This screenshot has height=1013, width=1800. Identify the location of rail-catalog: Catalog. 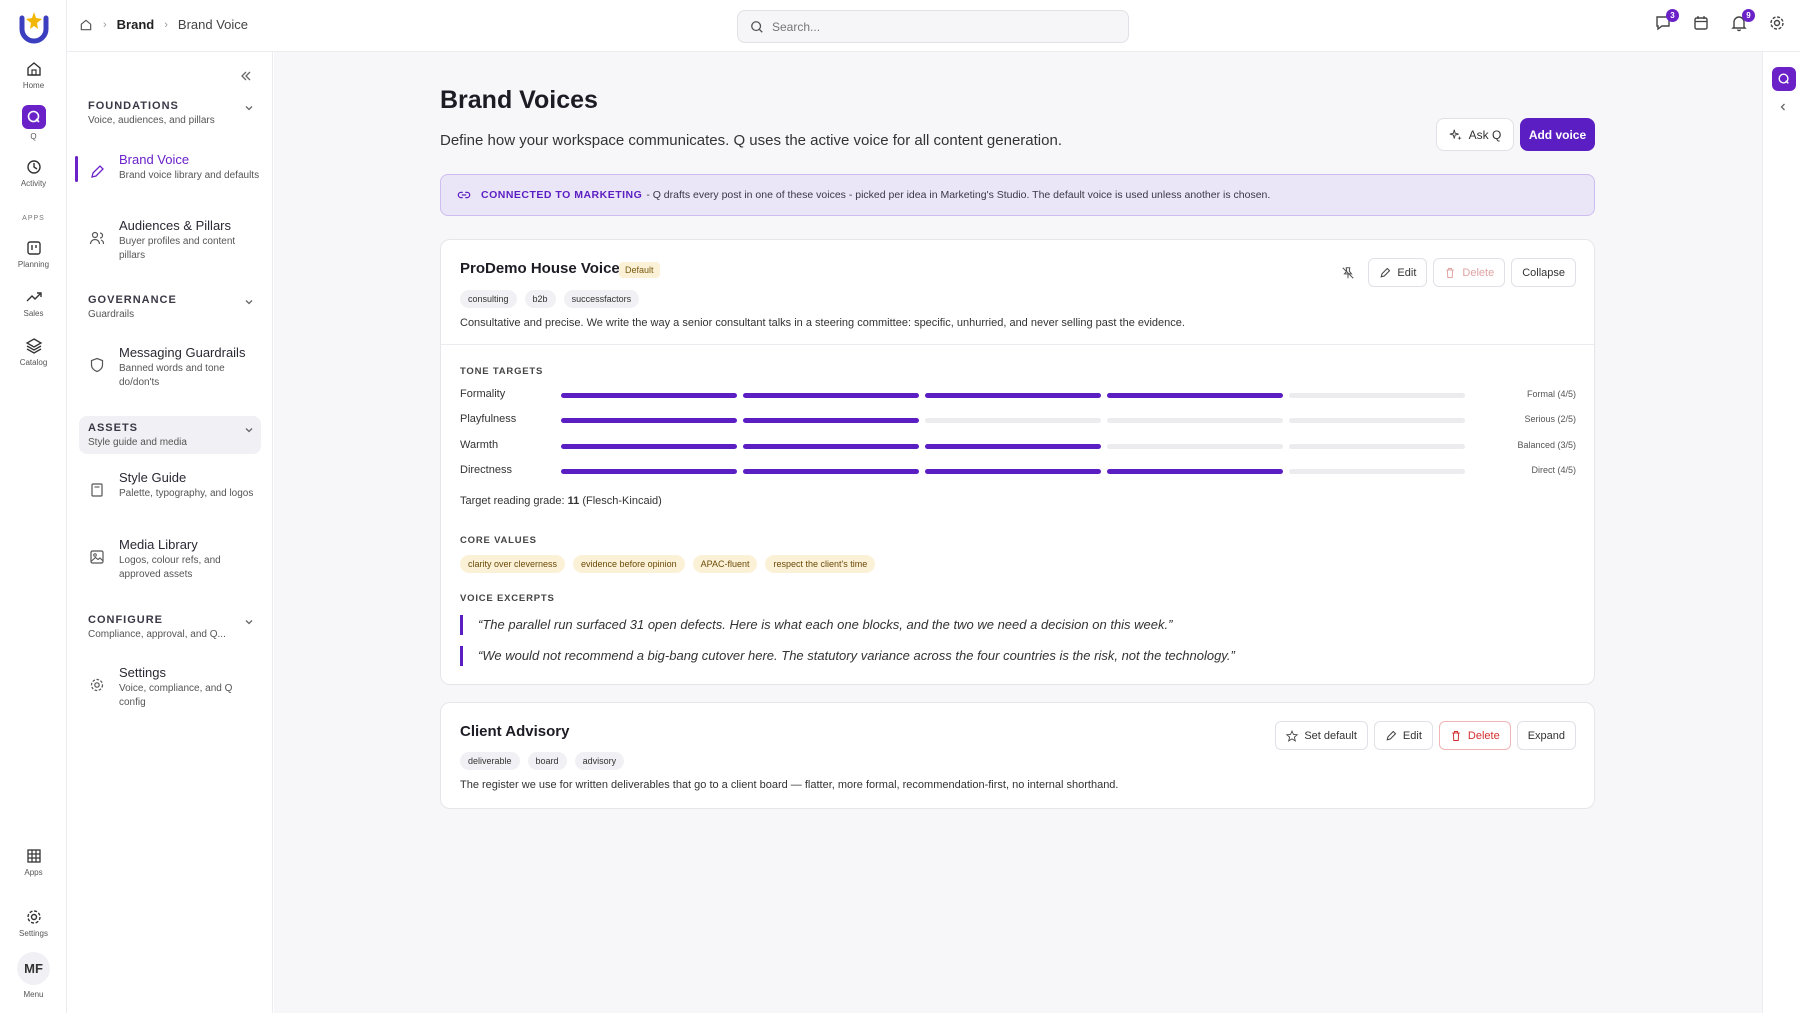
(33, 352).